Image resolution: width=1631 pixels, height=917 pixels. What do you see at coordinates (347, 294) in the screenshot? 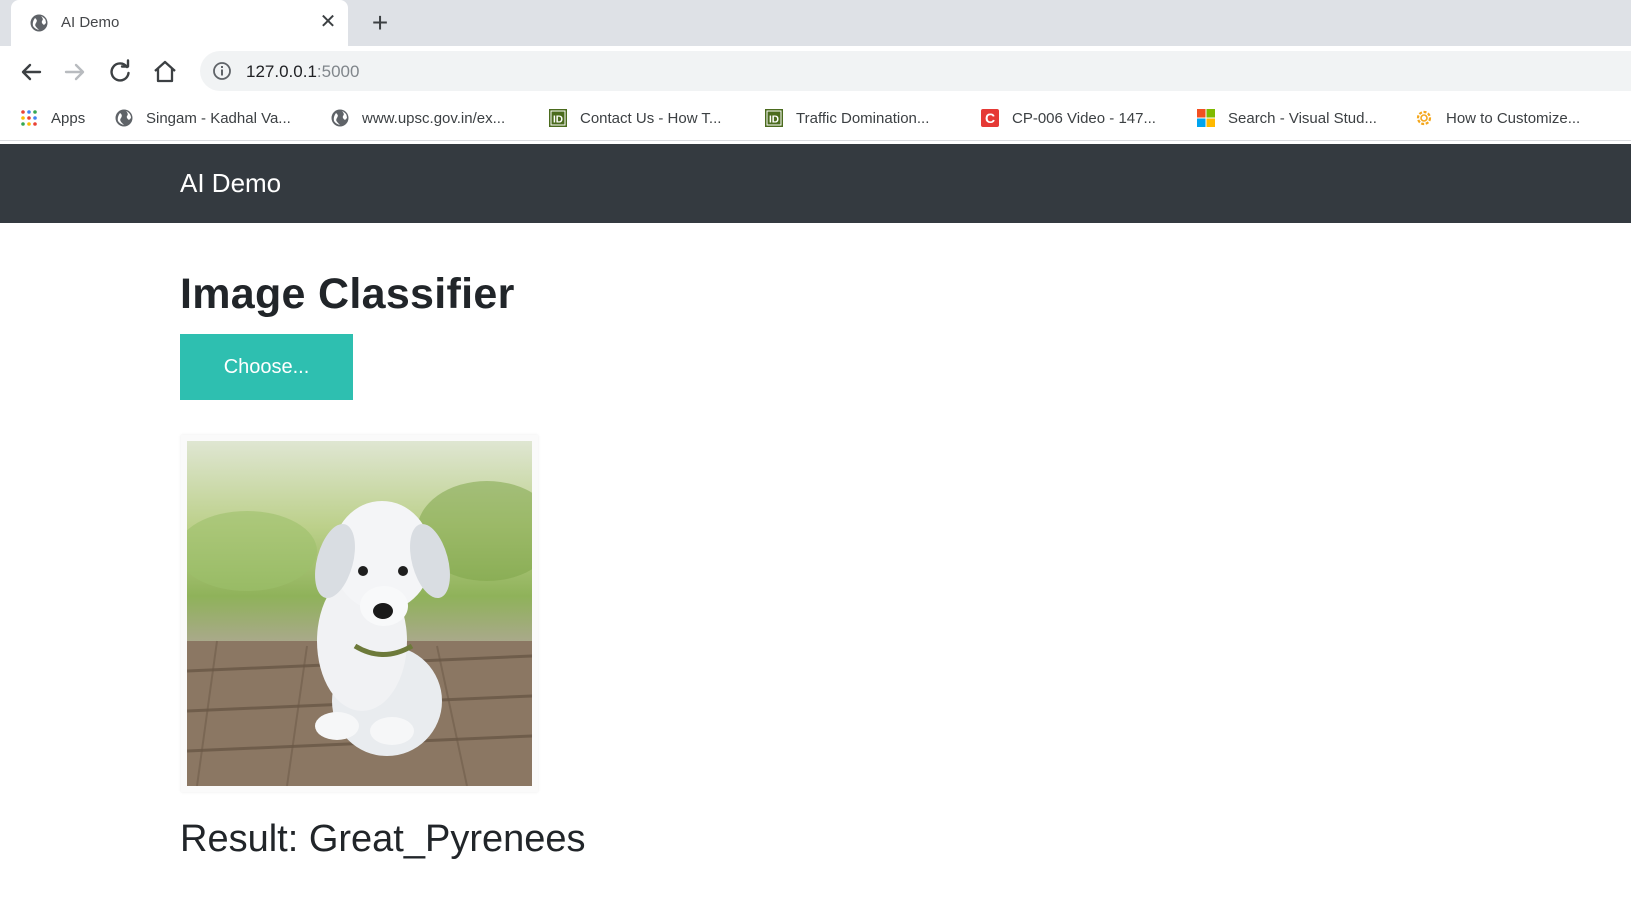
I see `page-title: Image Classifier` at bounding box center [347, 294].